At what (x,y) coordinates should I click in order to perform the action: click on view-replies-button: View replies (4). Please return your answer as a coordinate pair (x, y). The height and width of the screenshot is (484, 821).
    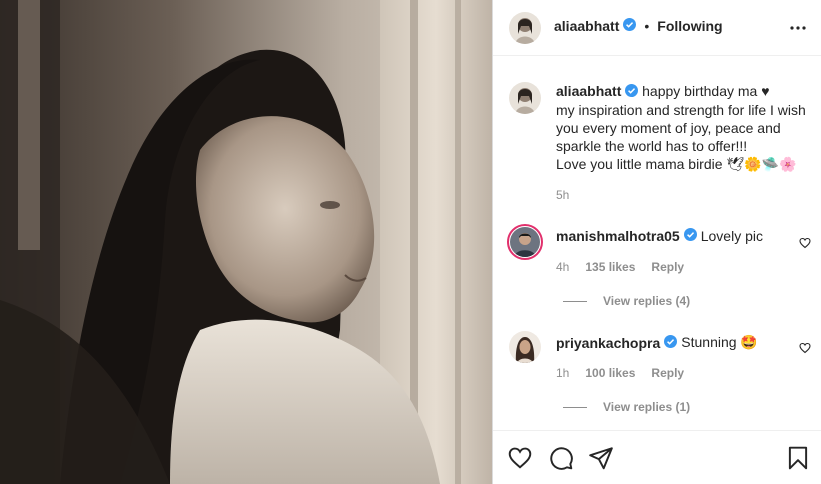
    Looking at the image, I should click on (626, 301).